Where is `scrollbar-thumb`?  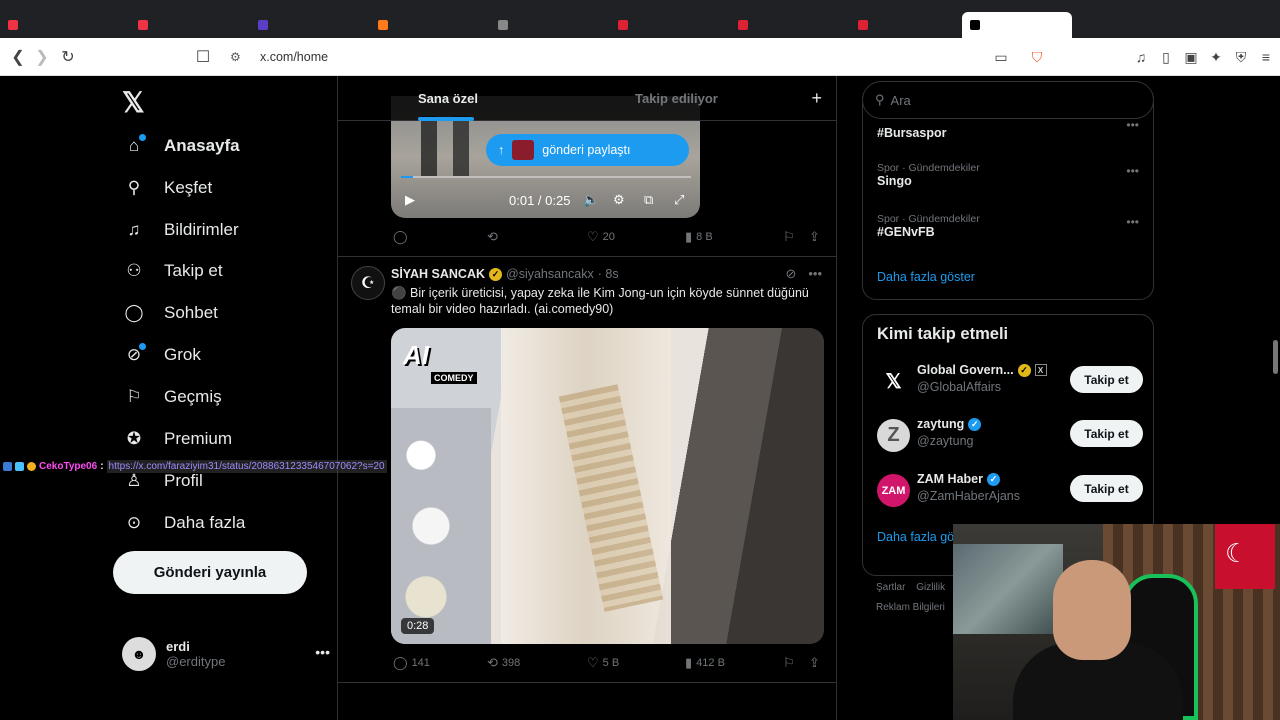 scrollbar-thumb is located at coordinates (1275, 357).